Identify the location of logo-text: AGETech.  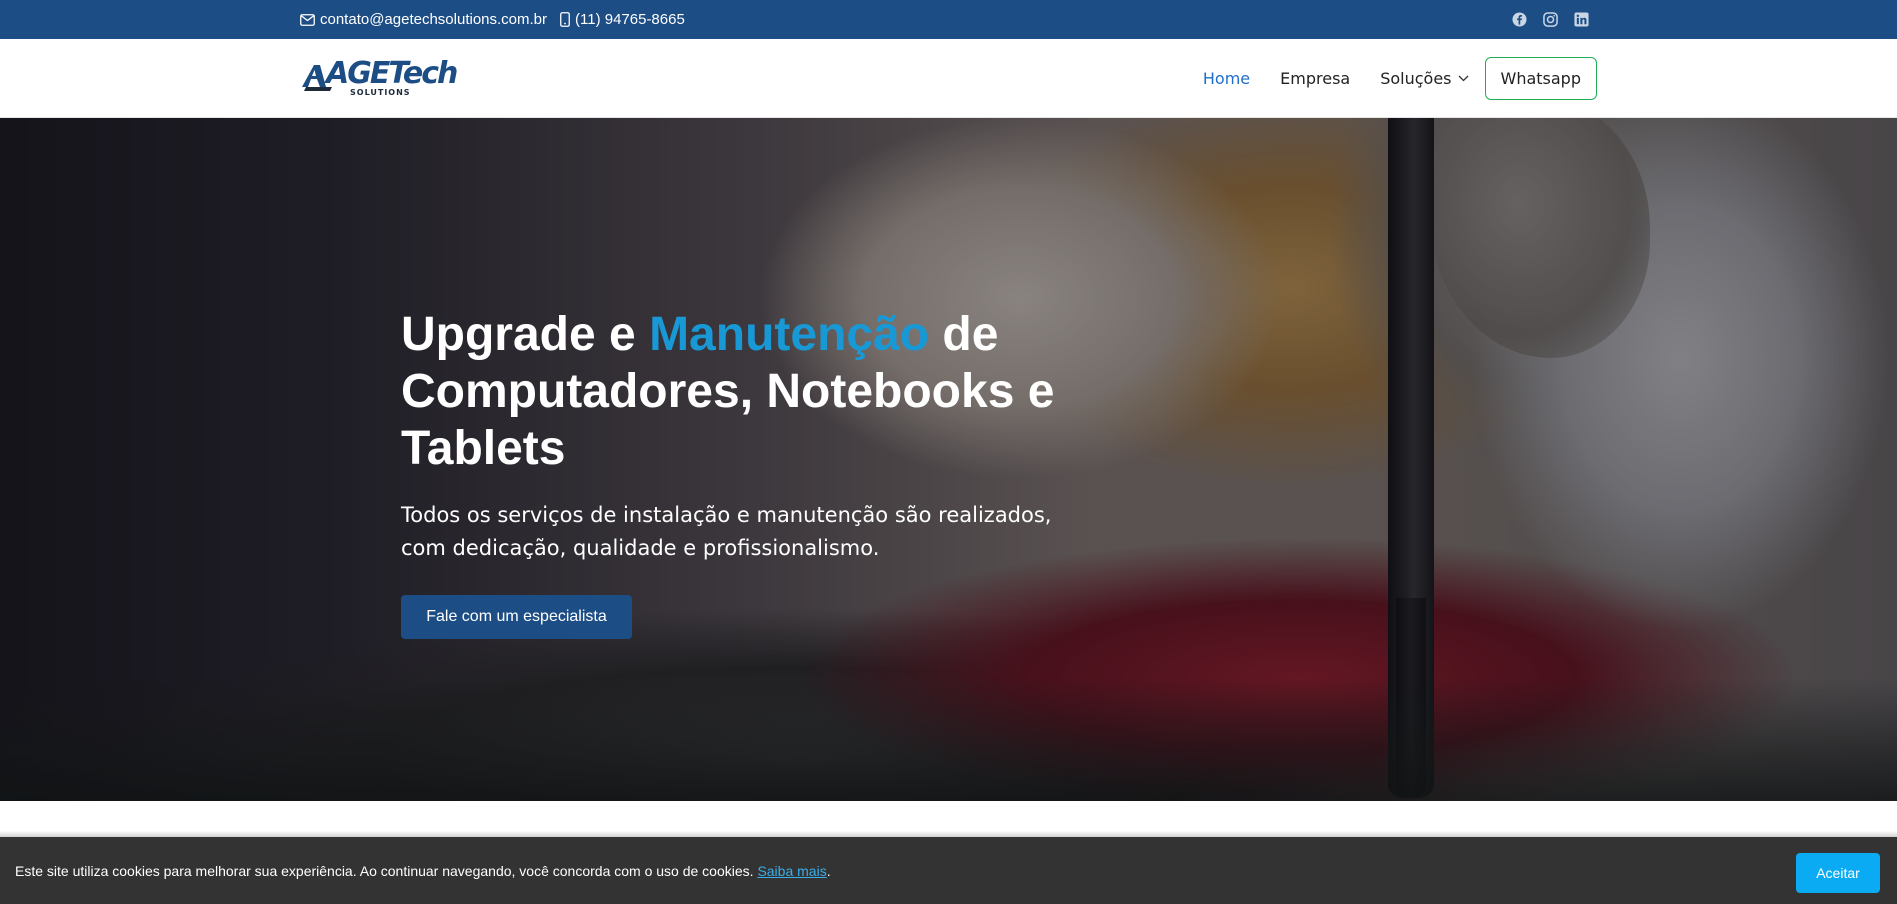
(392, 73).